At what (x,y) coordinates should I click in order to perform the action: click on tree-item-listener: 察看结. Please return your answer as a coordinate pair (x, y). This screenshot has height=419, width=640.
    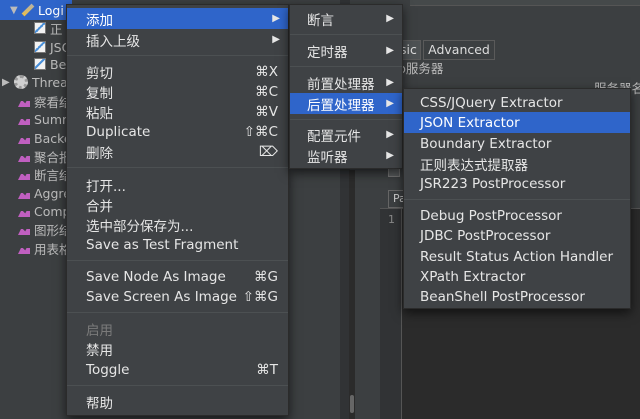
    Looking at the image, I should click on (45, 101).